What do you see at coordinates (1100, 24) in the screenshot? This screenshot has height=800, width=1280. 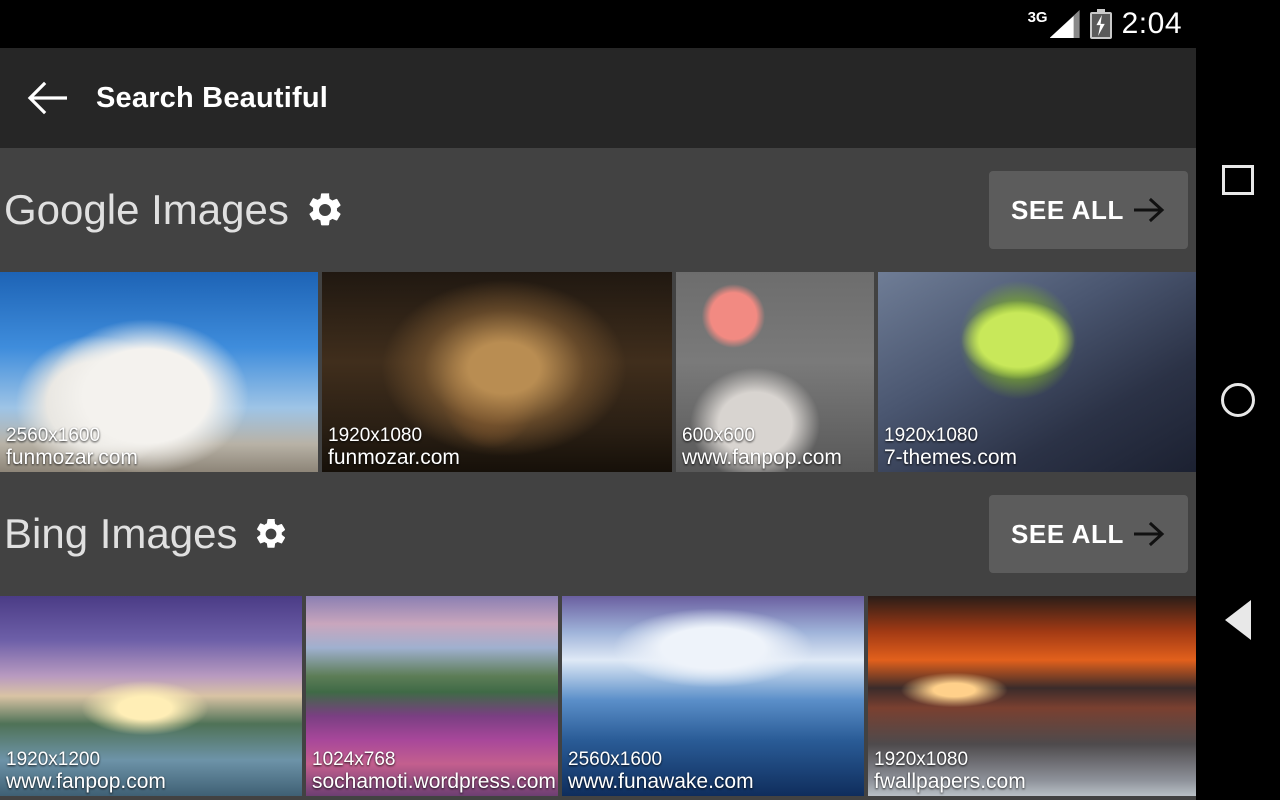 I see `battery-charging-icon` at bounding box center [1100, 24].